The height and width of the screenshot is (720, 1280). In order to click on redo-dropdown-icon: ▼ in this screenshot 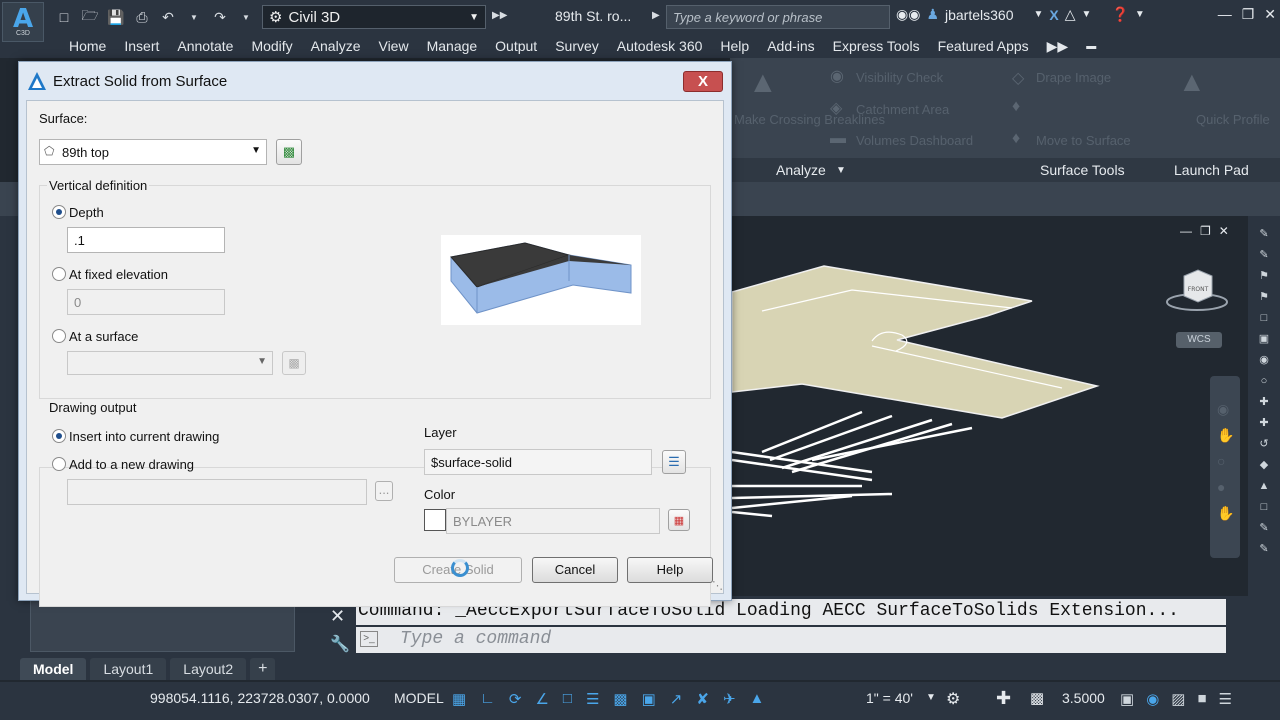, I will do `click(246, 17)`.